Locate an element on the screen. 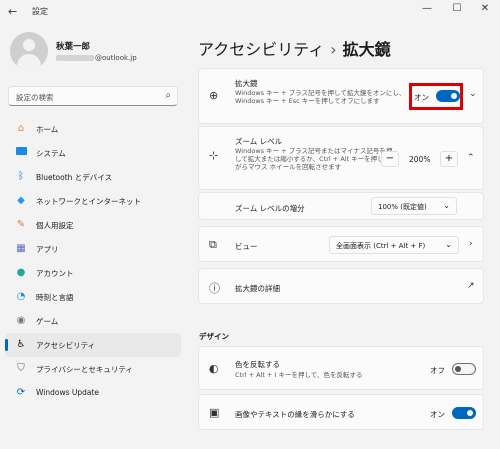  external-link-icon: ↗ is located at coordinates (471, 286).